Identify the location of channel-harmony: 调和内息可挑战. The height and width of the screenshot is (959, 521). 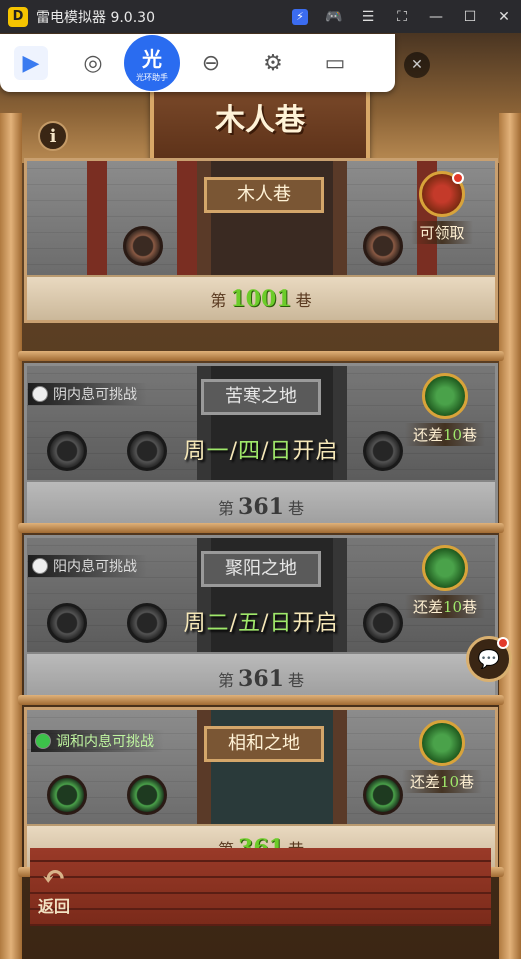
(97, 741).